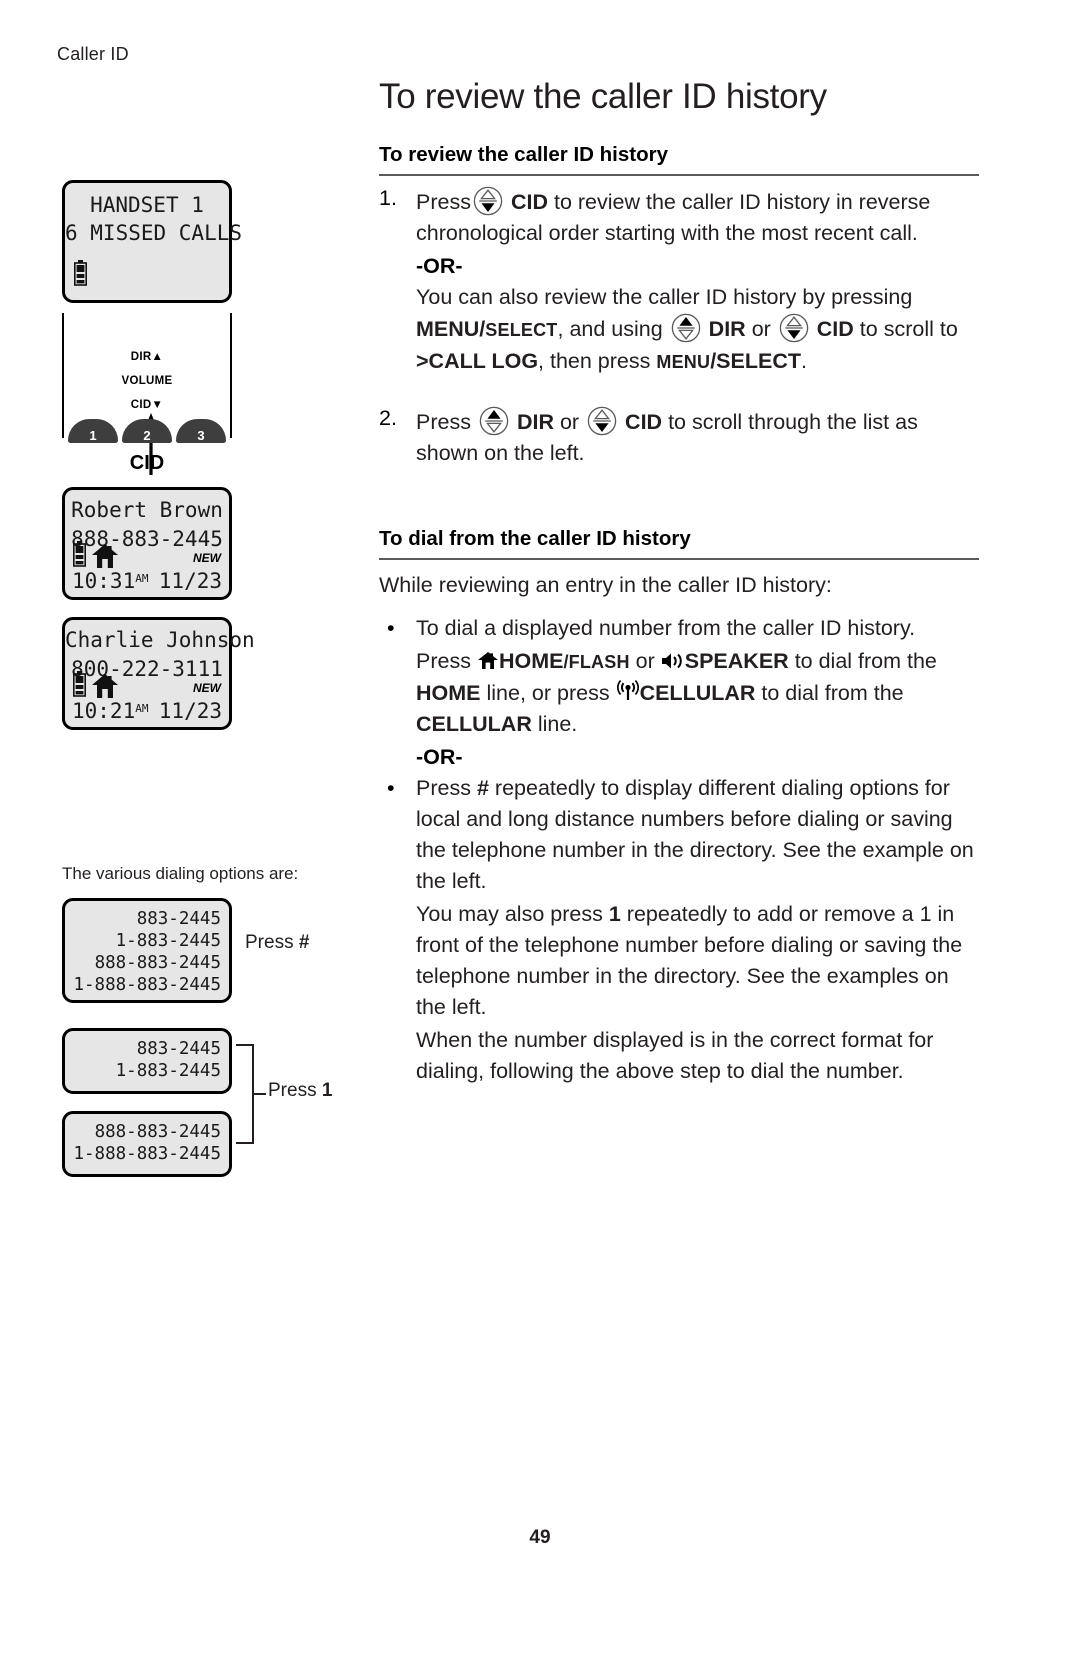 Image resolution: width=1080 pixels, height=1665 pixels. What do you see at coordinates (761, 328) in the screenshot?
I see `alt-or-word: or` at bounding box center [761, 328].